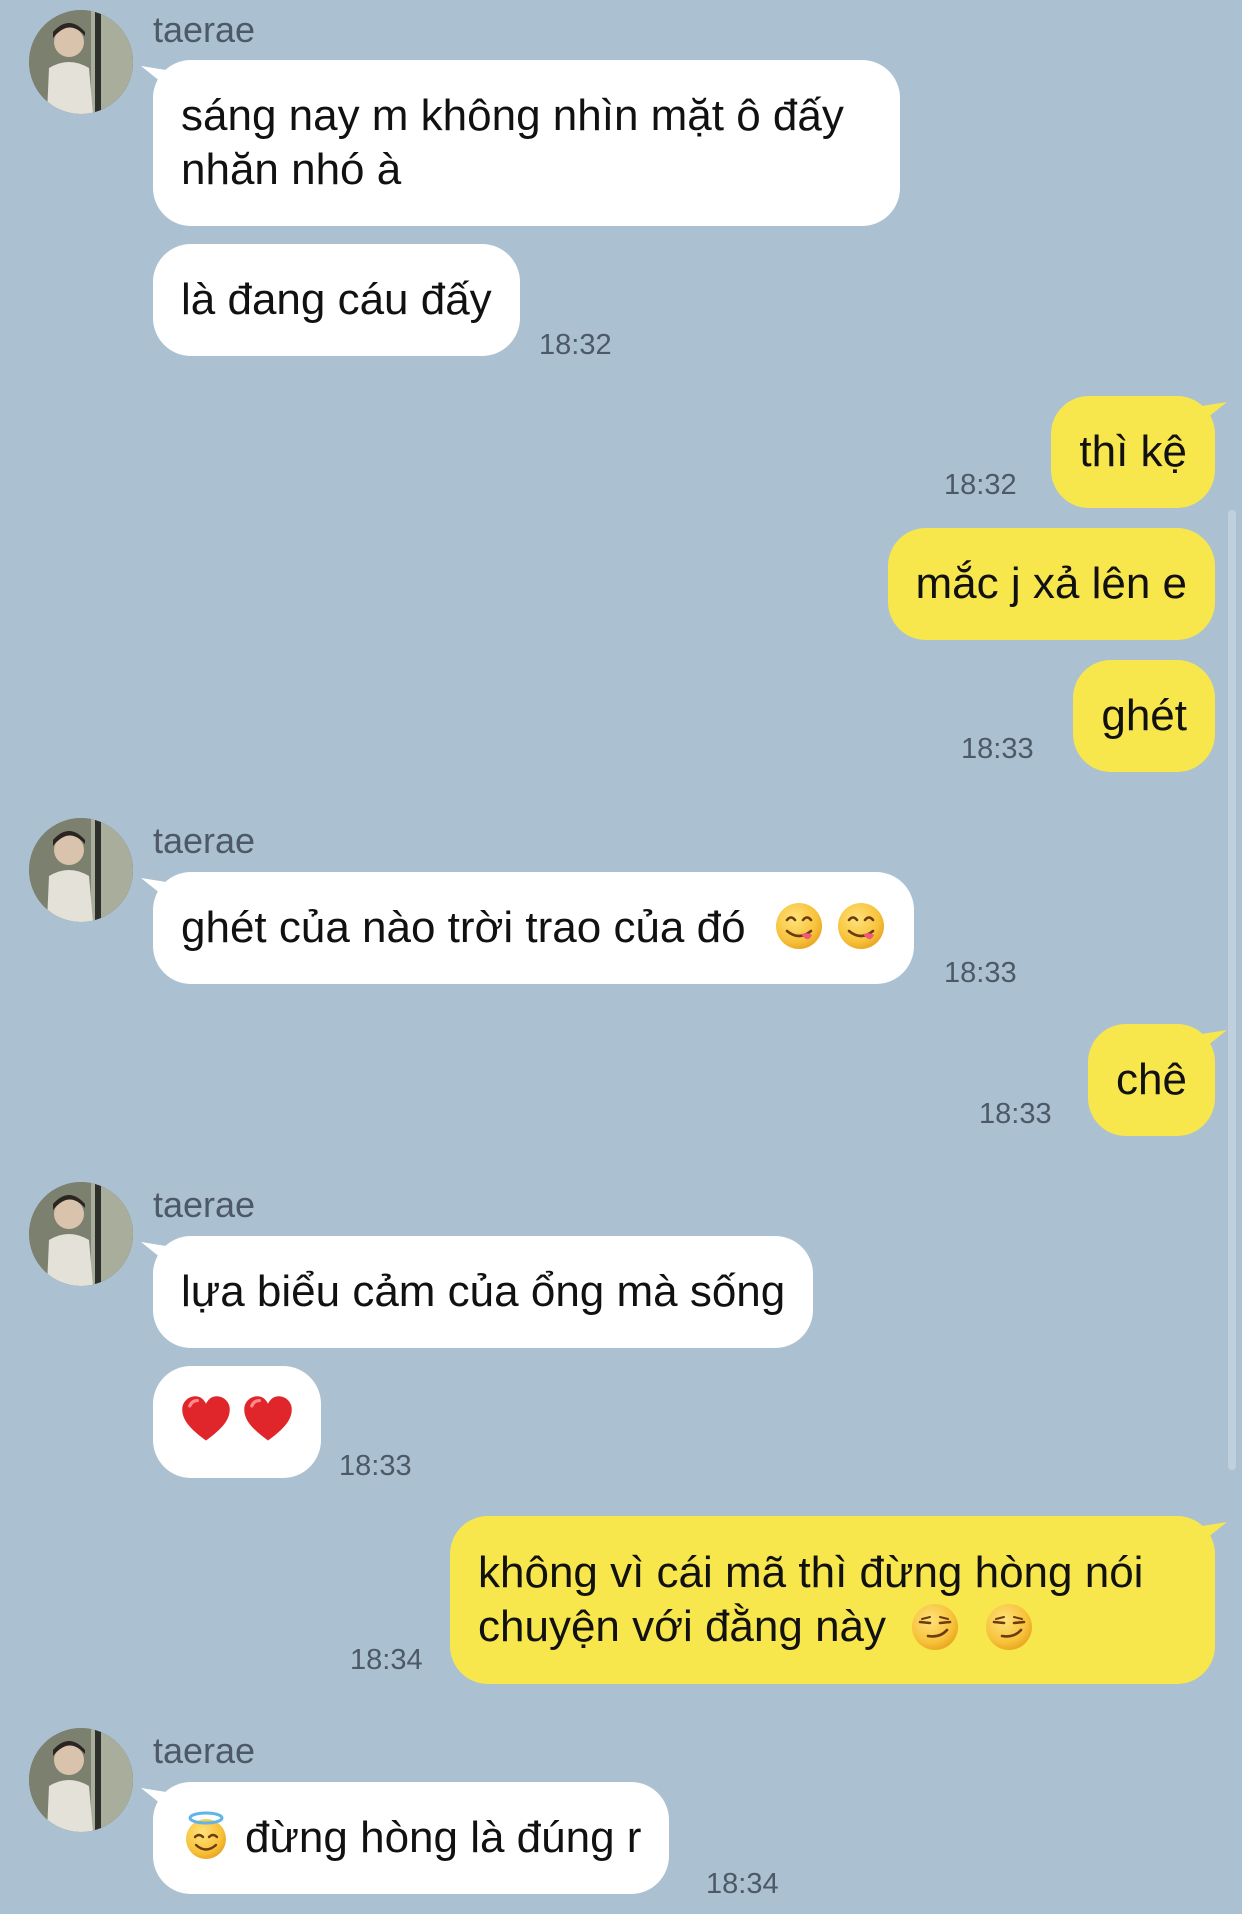 The image size is (1242, 1914). I want to click on outgoing-message-bubble: thì kệ, so click(1133, 452).